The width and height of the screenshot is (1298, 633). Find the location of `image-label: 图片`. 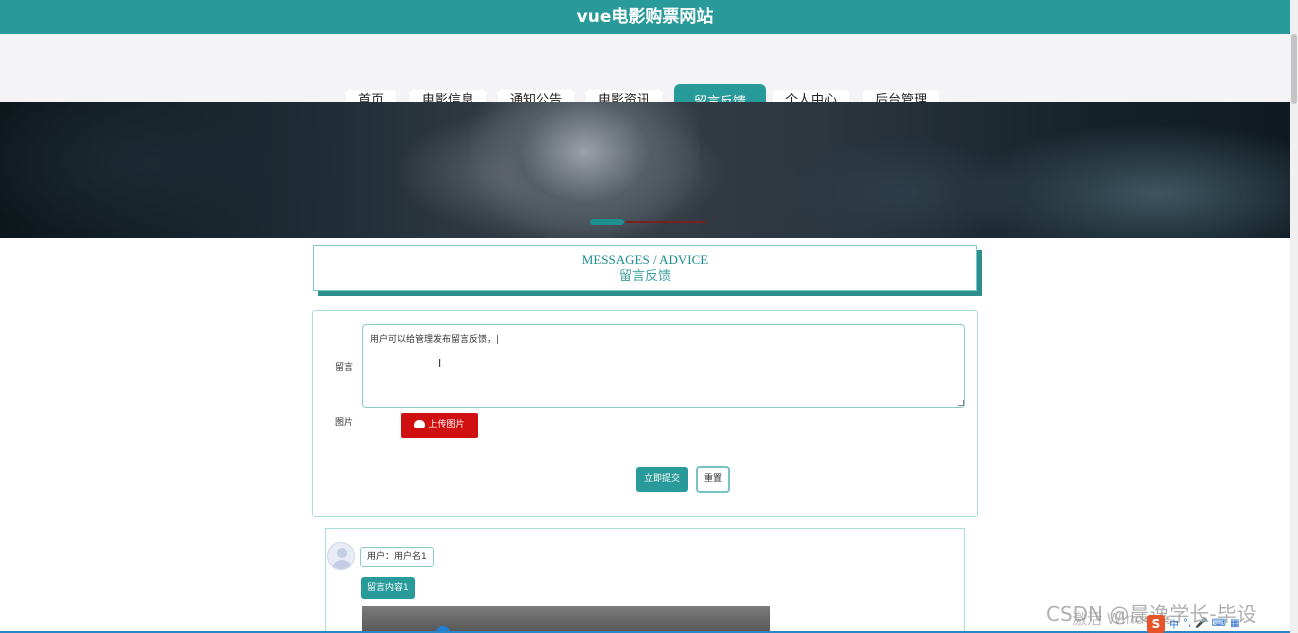

image-label: 图片 is located at coordinates (344, 423).